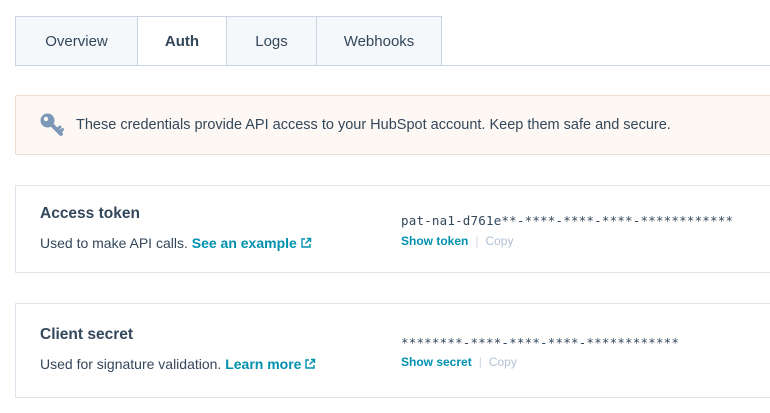  What do you see at coordinates (379, 41) in the screenshot?
I see `tab-webhooks: Webhooks` at bounding box center [379, 41].